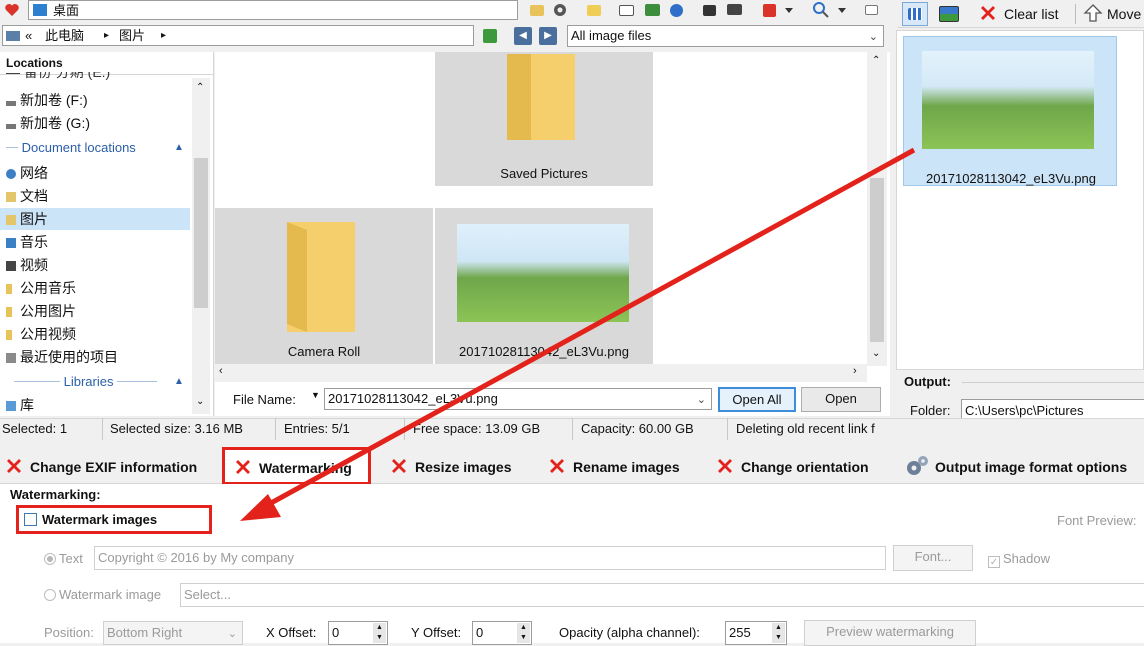 Image resolution: width=1144 pixels, height=646 pixels. What do you see at coordinates (523, 36) in the screenshot?
I see `back-button: ◀` at bounding box center [523, 36].